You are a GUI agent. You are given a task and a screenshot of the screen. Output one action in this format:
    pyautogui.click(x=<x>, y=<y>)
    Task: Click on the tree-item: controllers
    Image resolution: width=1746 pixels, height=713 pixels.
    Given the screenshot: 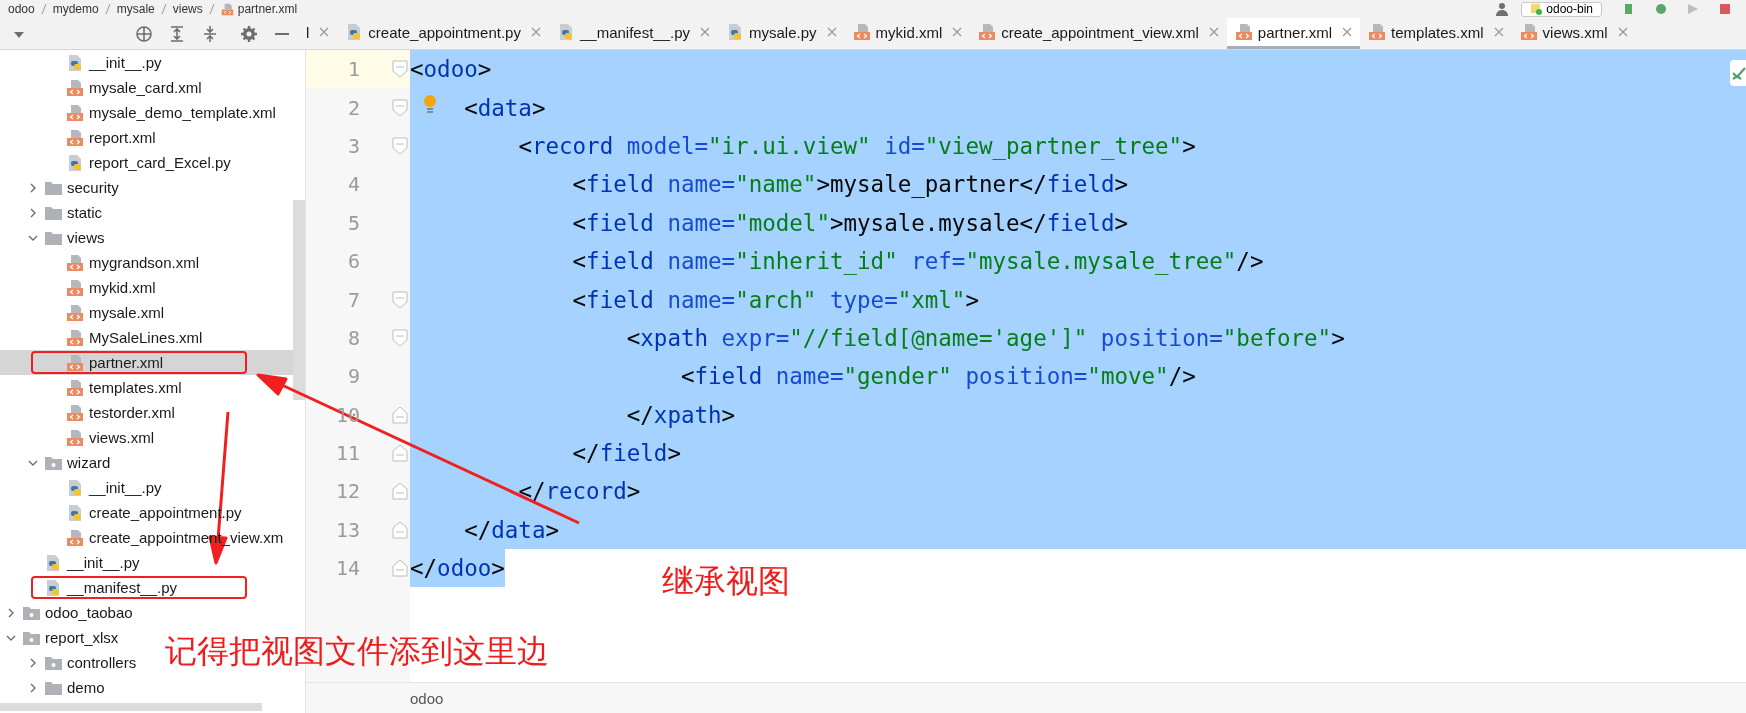 What is the action you would take?
    pyautogui.click(x=102, y=662)
    